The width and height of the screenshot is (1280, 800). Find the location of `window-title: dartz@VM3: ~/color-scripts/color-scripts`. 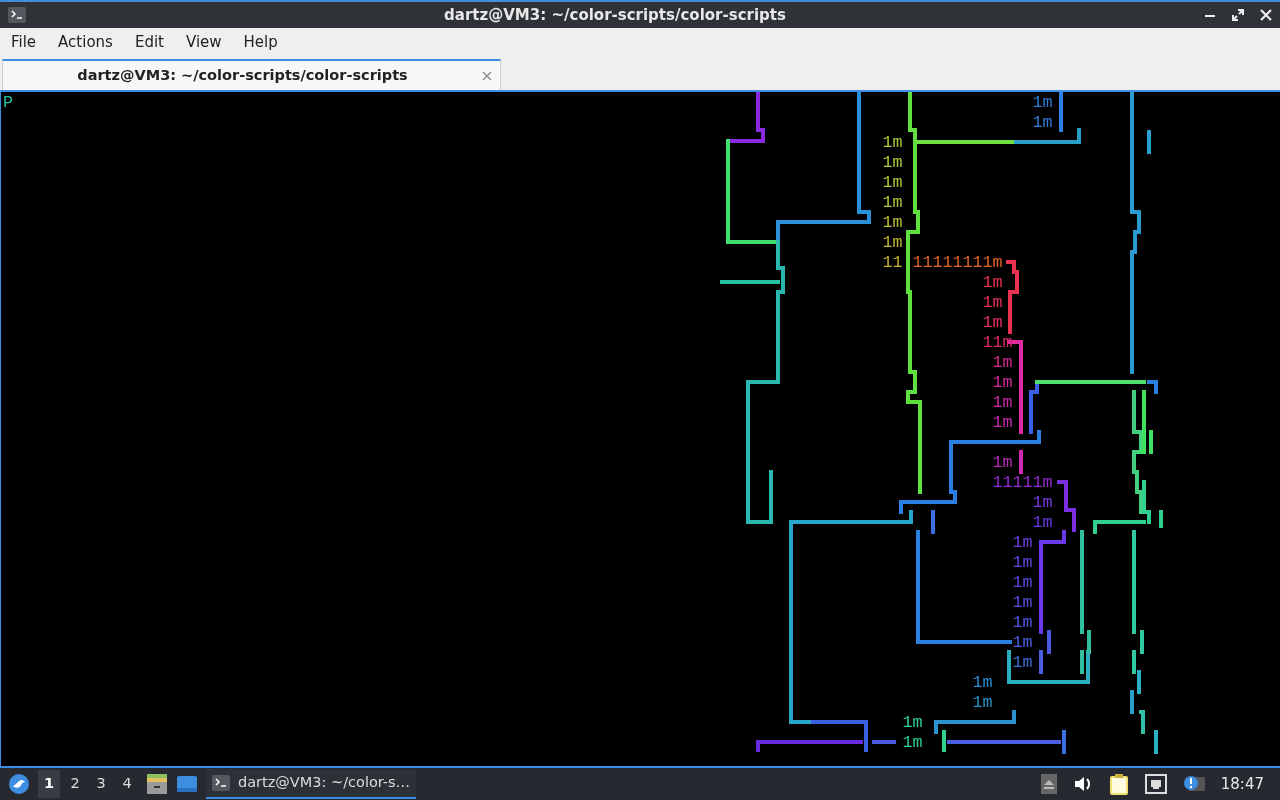

window-title: dartz@VM3: ~/color-scripts/color-scripts is located at coordinates (615, 15).